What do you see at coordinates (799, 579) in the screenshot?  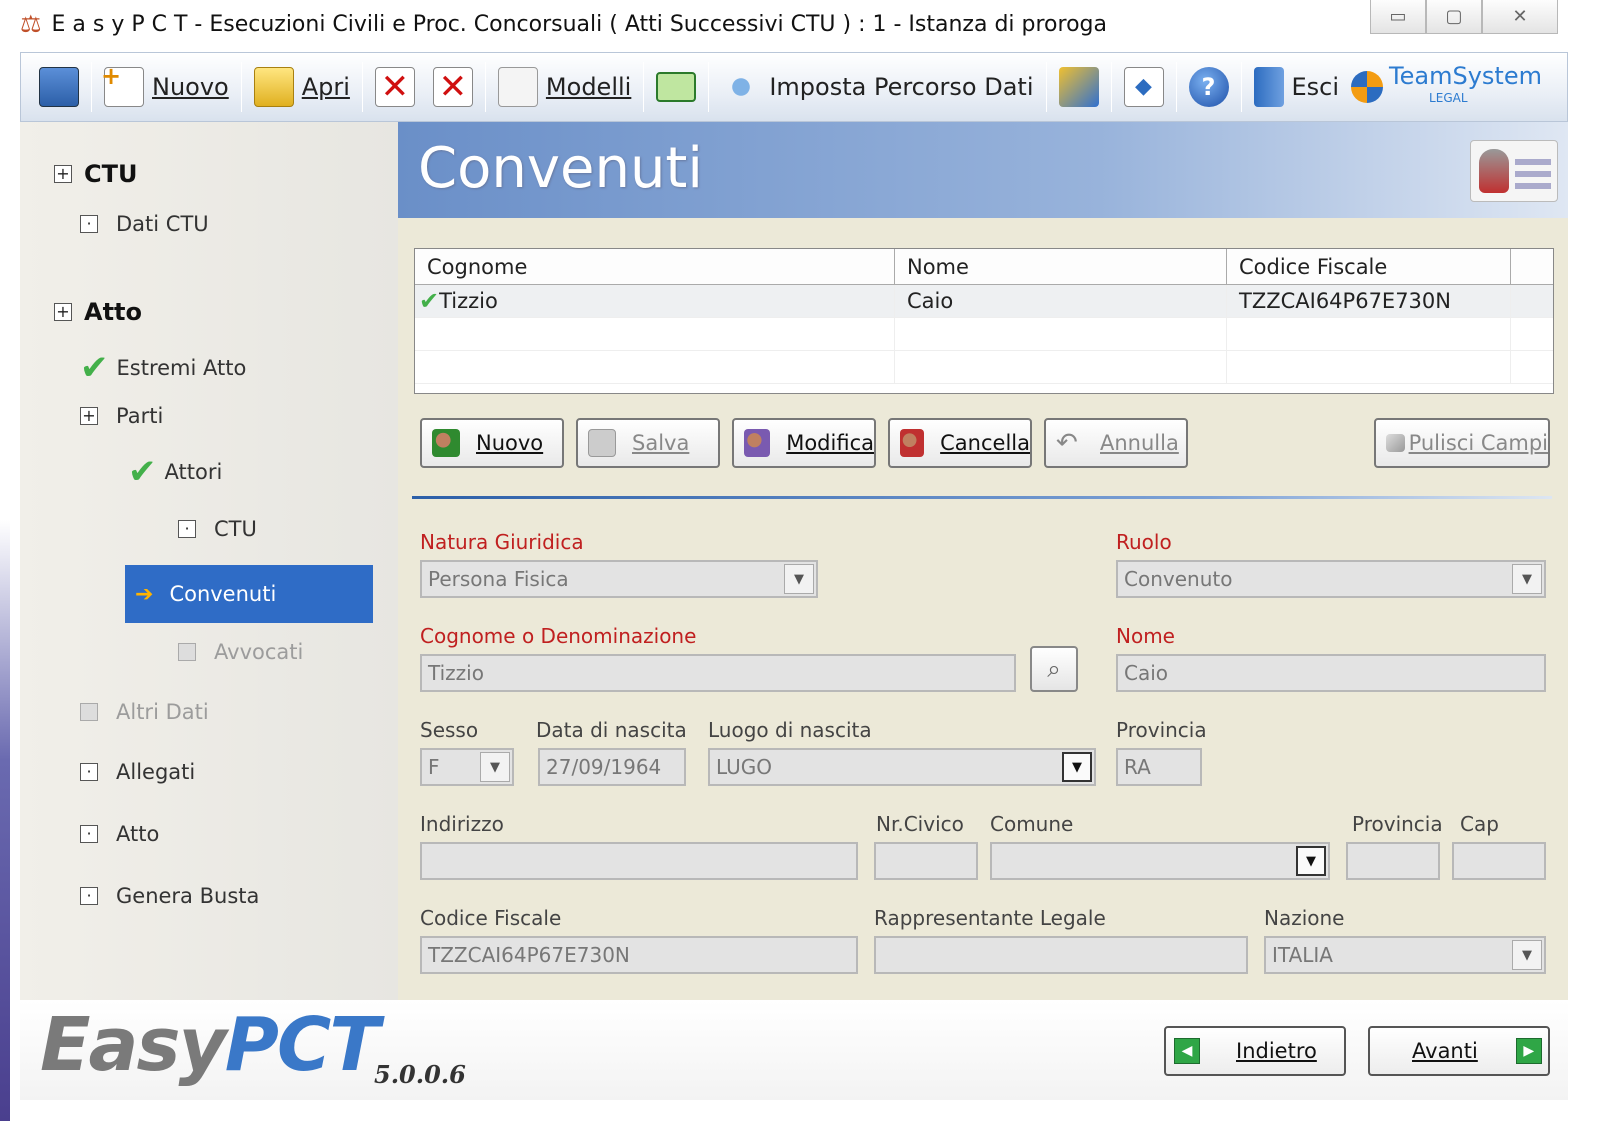 I see `chevron-down-icon: ▼` at bounding box center [799, 579].